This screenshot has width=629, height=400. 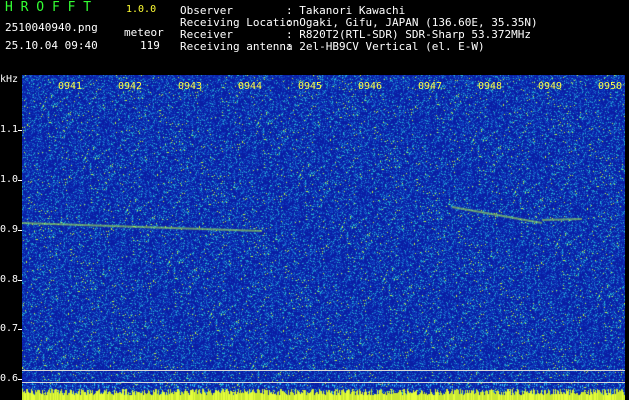 What do you see at coordinates (51, 27) in the screenshot?
I see `file-name: 2510040940.png` at bounding box center [51, 27].